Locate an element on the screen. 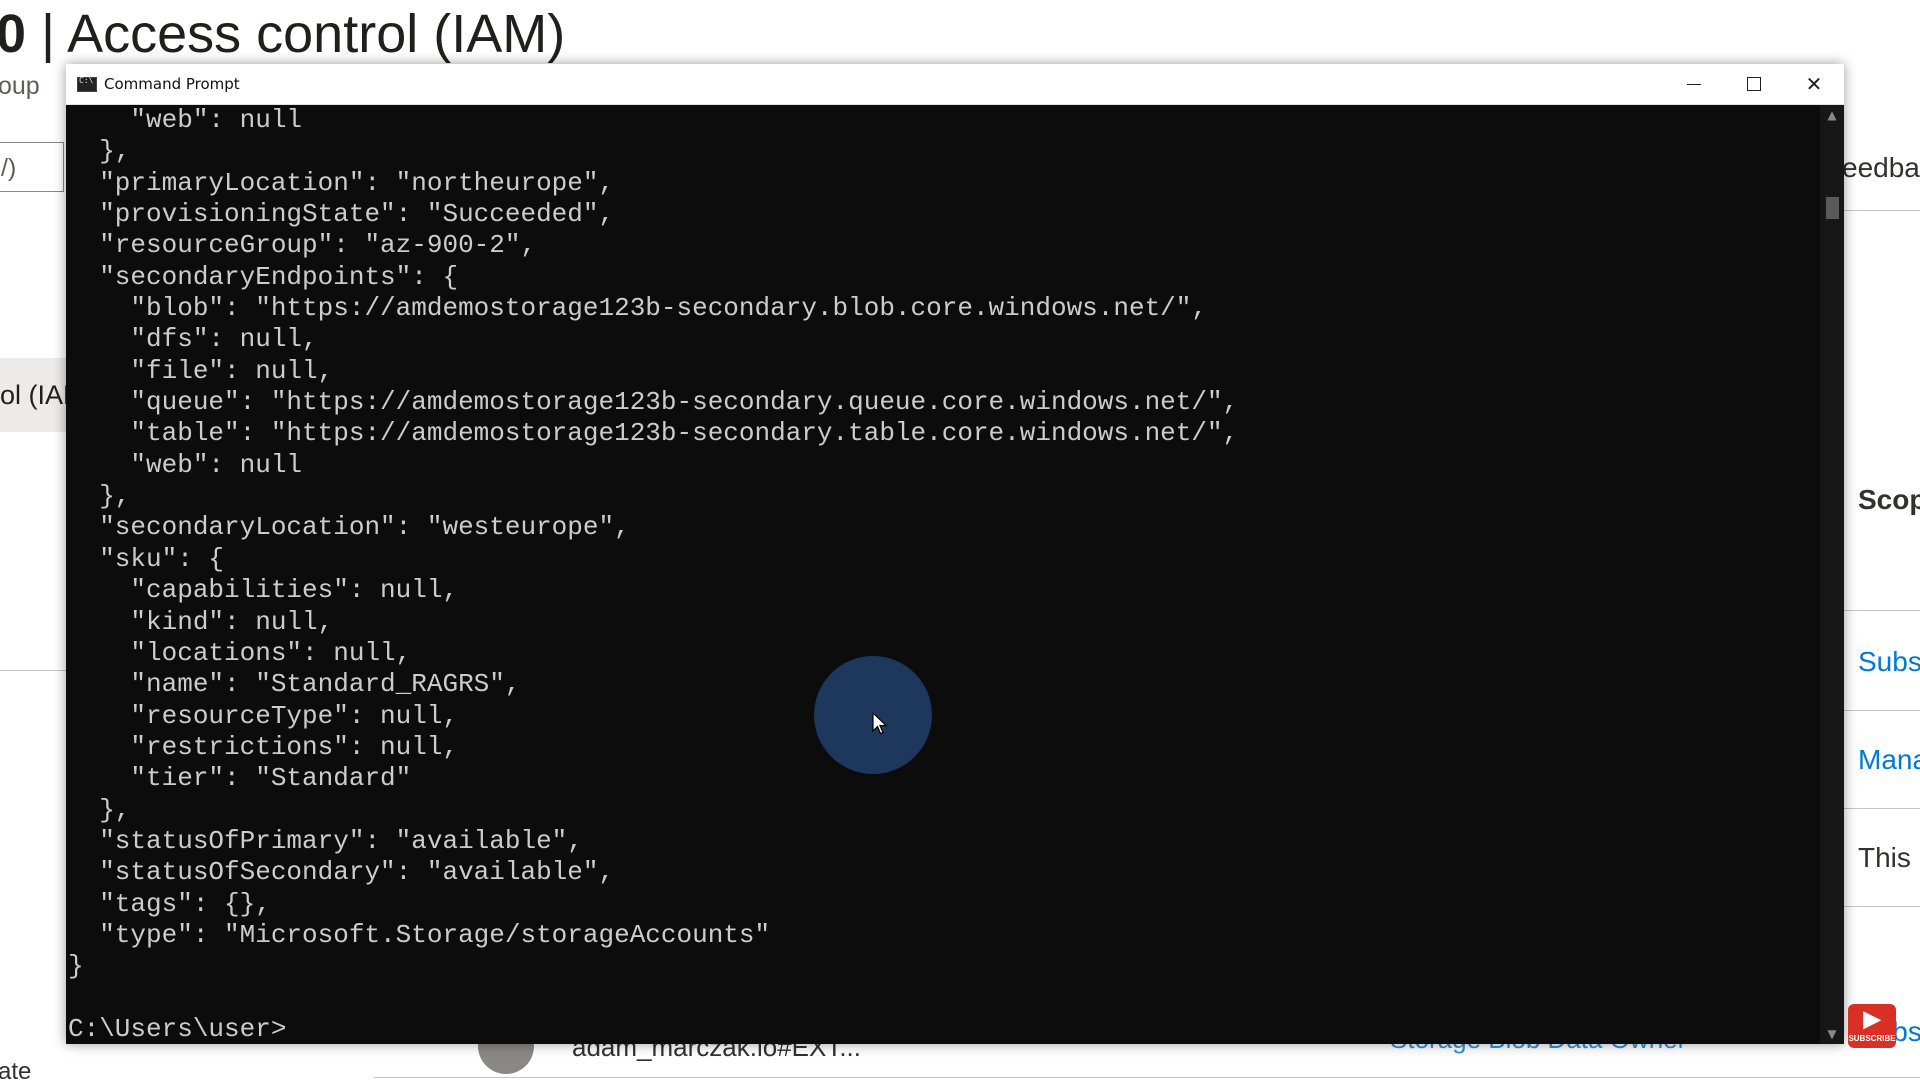 This screenshot has width=1920, height=1086. console-line: "tags": {}, is located at coordinates (185, 903).